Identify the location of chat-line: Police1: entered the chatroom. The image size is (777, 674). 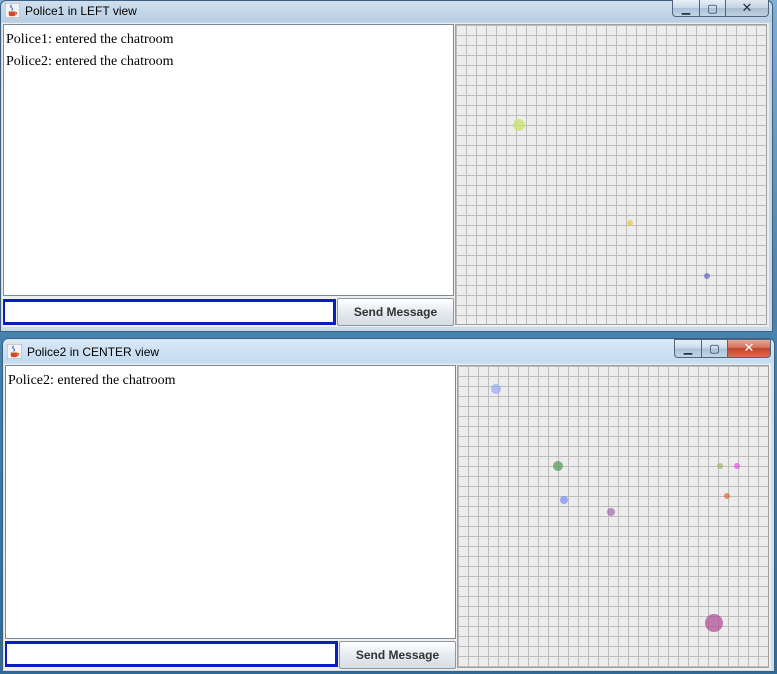
(90, 39).